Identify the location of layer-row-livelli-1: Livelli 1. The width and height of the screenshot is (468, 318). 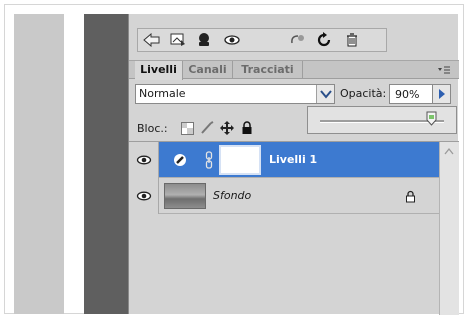
(284, 160).